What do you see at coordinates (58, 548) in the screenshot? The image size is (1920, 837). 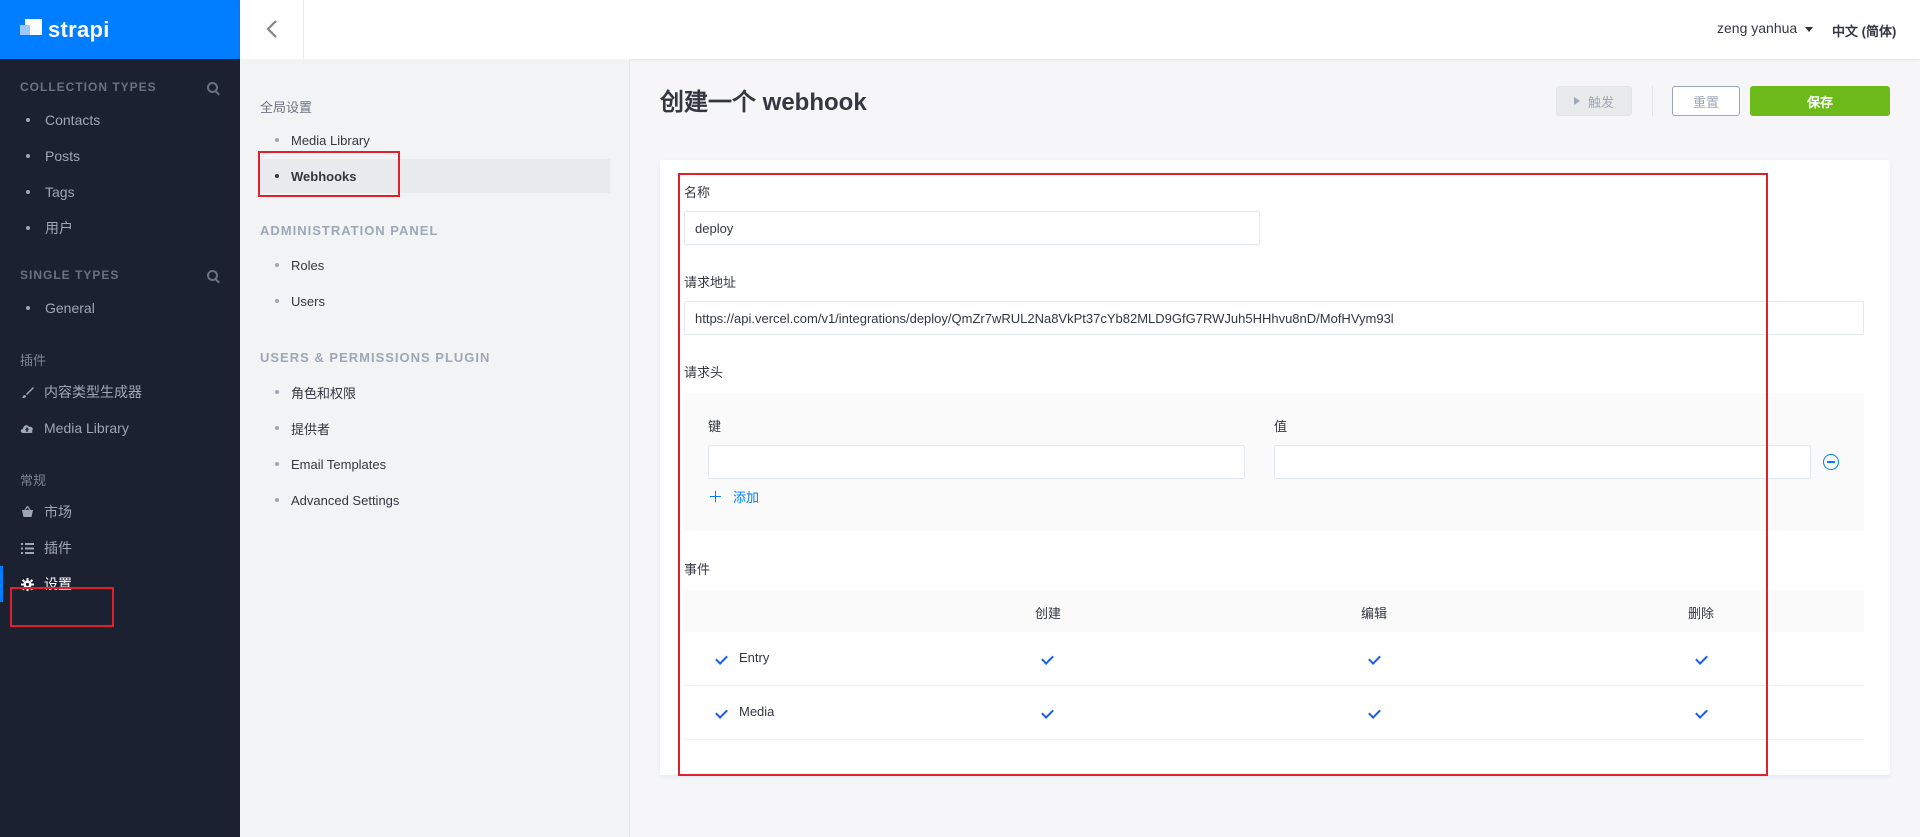 I see `nav-item-label: 插件` at bounding box center [58, 548].